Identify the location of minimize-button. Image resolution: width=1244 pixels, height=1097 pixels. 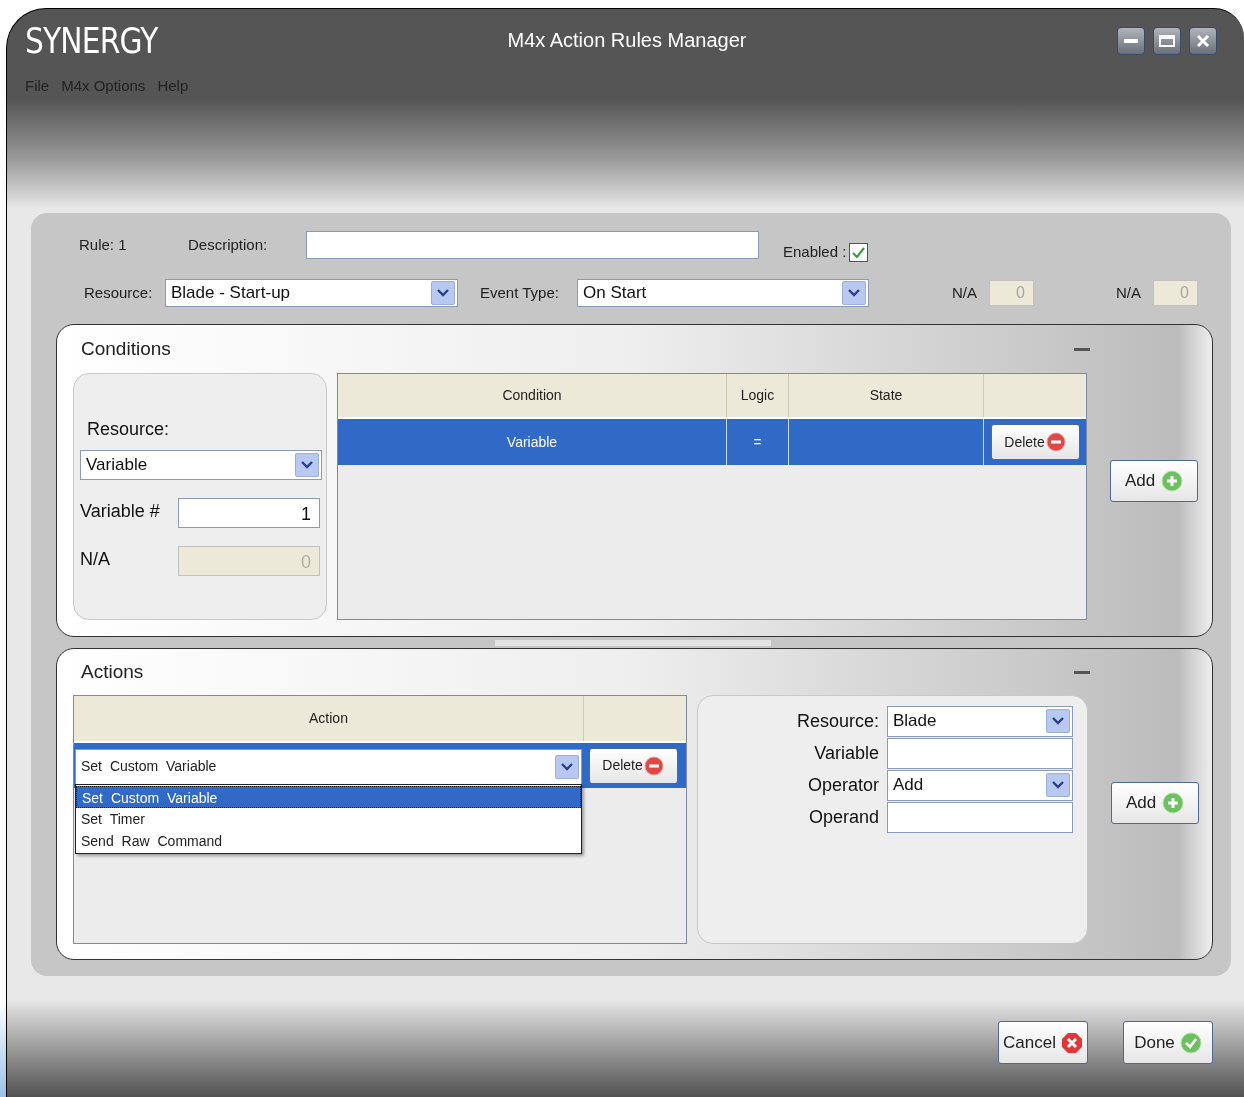
(1131, 41).